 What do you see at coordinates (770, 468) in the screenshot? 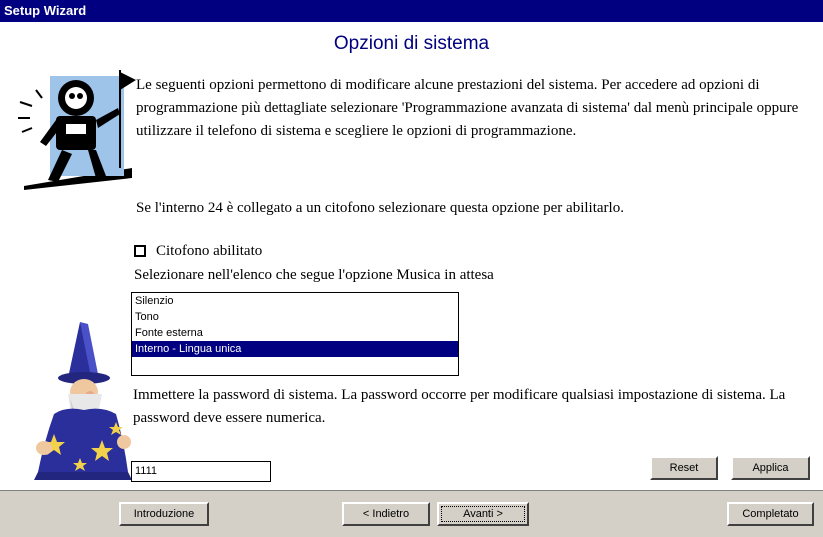
I see `apply-button: Applica` at bounding box center [770, 468].